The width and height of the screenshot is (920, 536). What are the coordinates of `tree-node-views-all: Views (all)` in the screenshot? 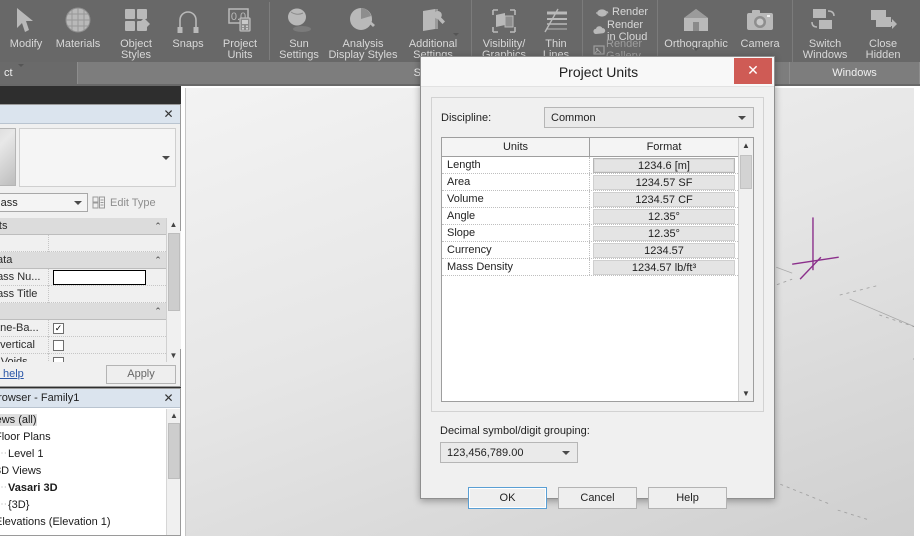 It's located at (83, 419).